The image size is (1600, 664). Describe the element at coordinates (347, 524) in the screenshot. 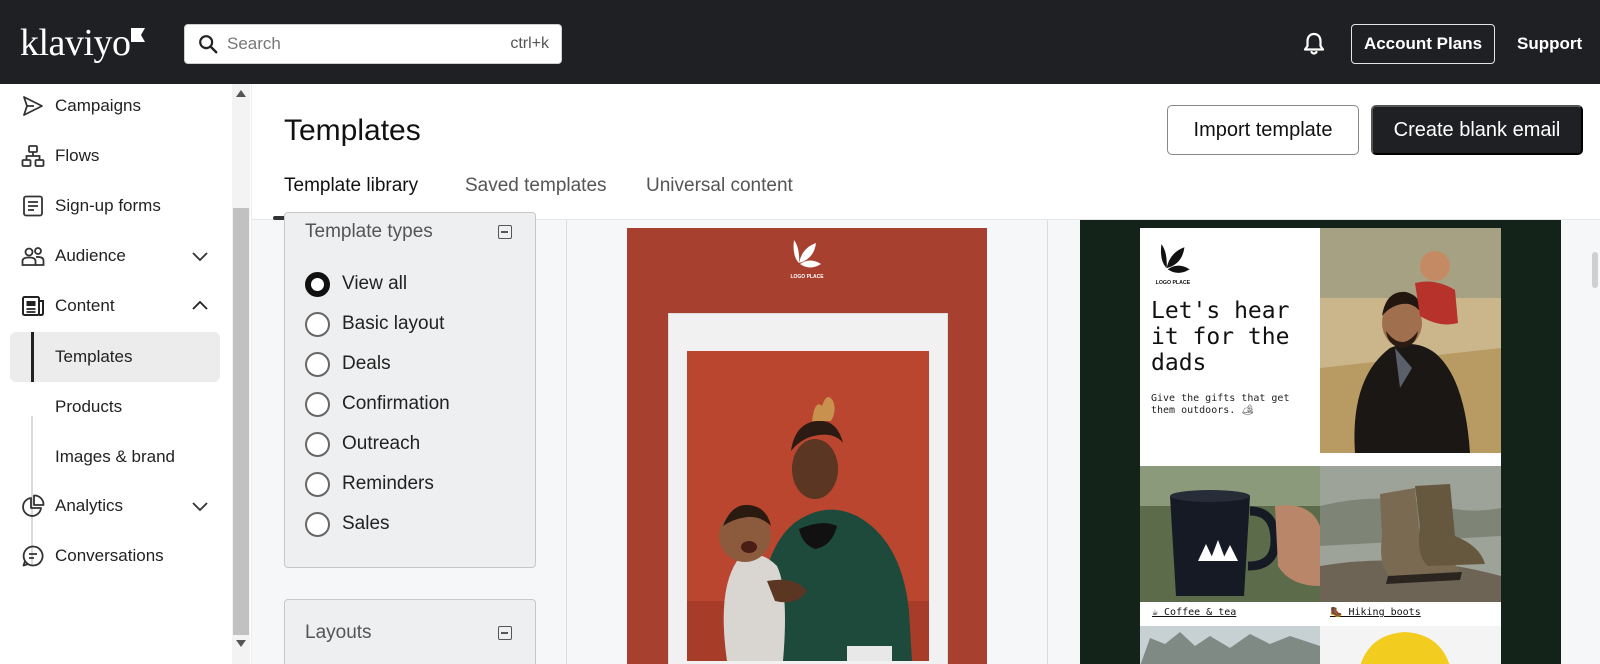

I see `radio-sales: Sales` at that location.